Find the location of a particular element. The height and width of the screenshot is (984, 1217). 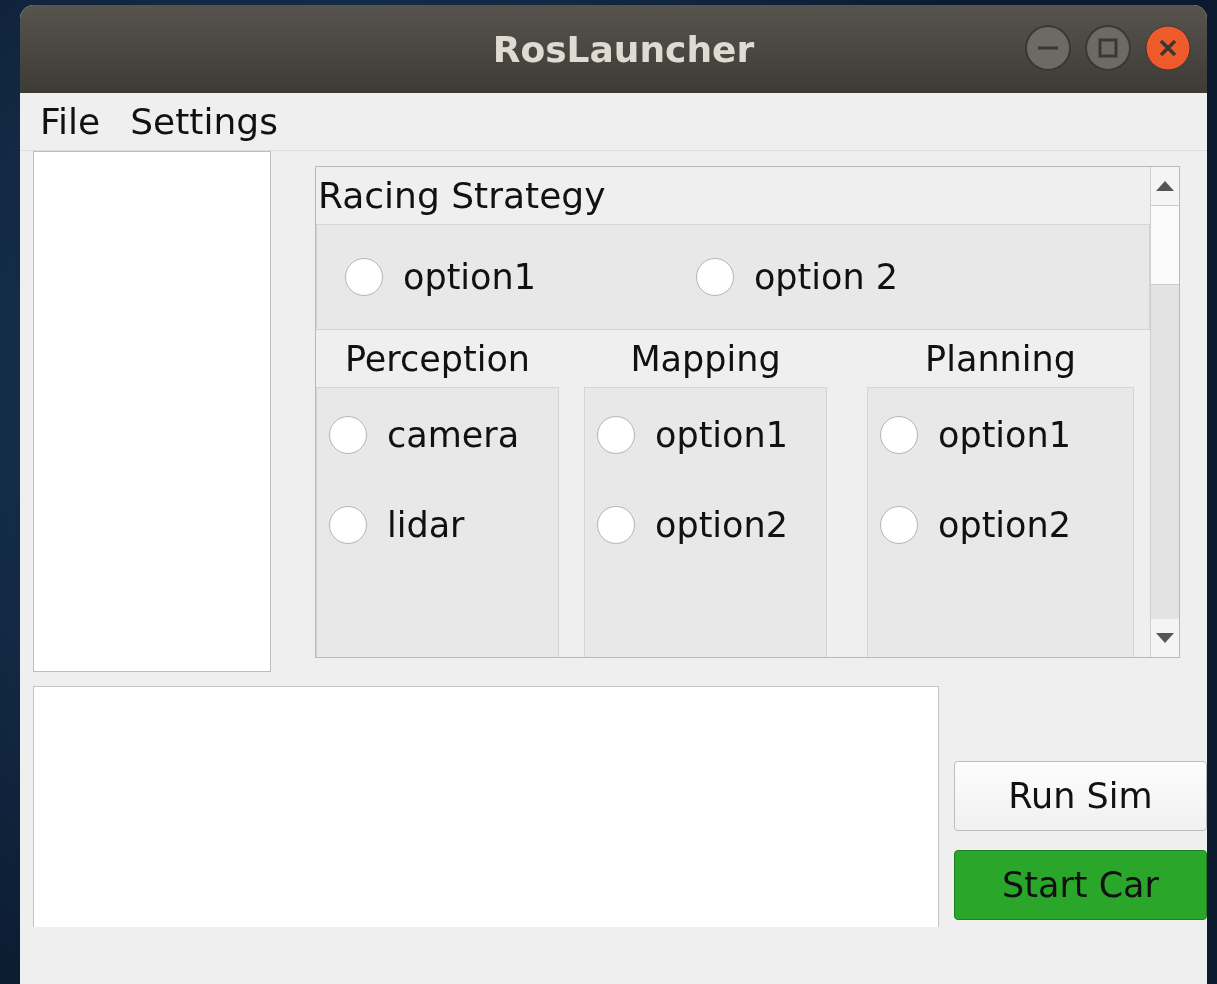

radio-label: camera is located at coordinates (453, 435).